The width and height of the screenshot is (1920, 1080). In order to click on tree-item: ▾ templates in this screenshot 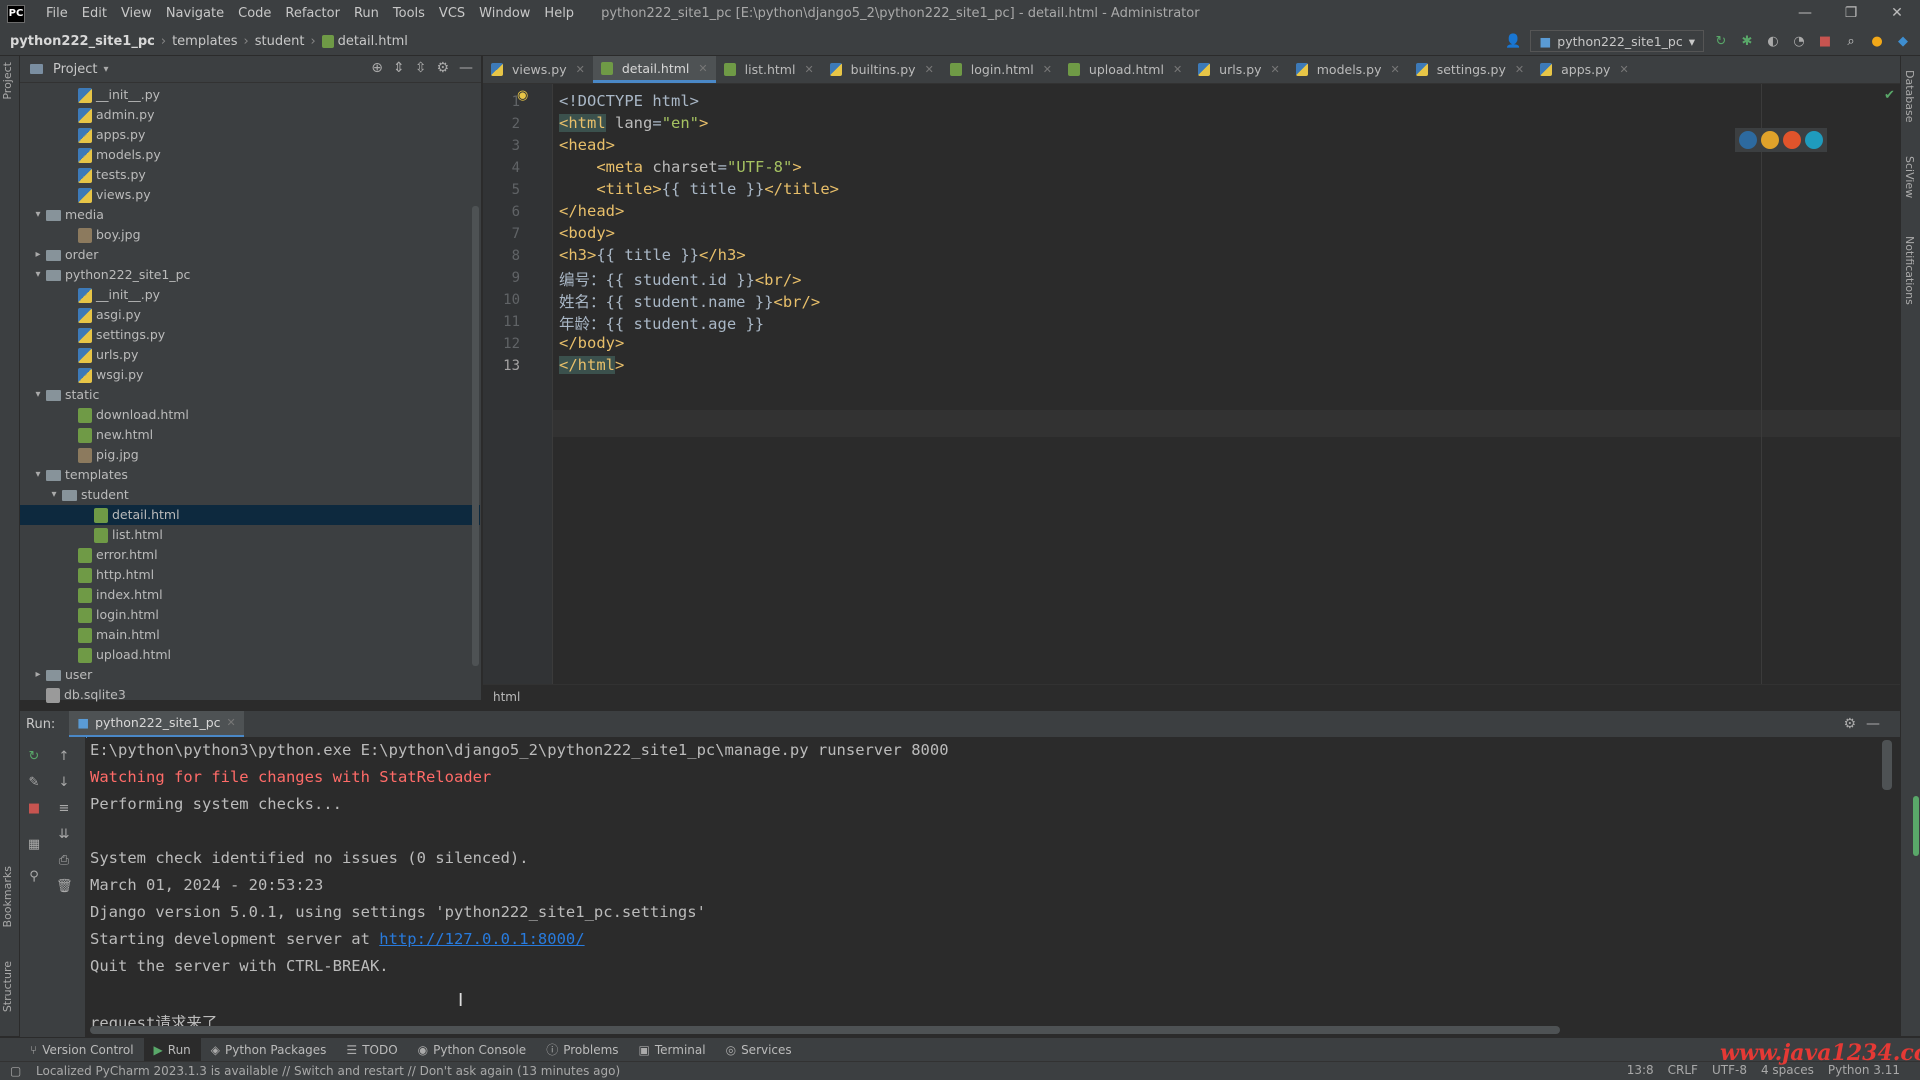, I will do `click(250, 475)`.